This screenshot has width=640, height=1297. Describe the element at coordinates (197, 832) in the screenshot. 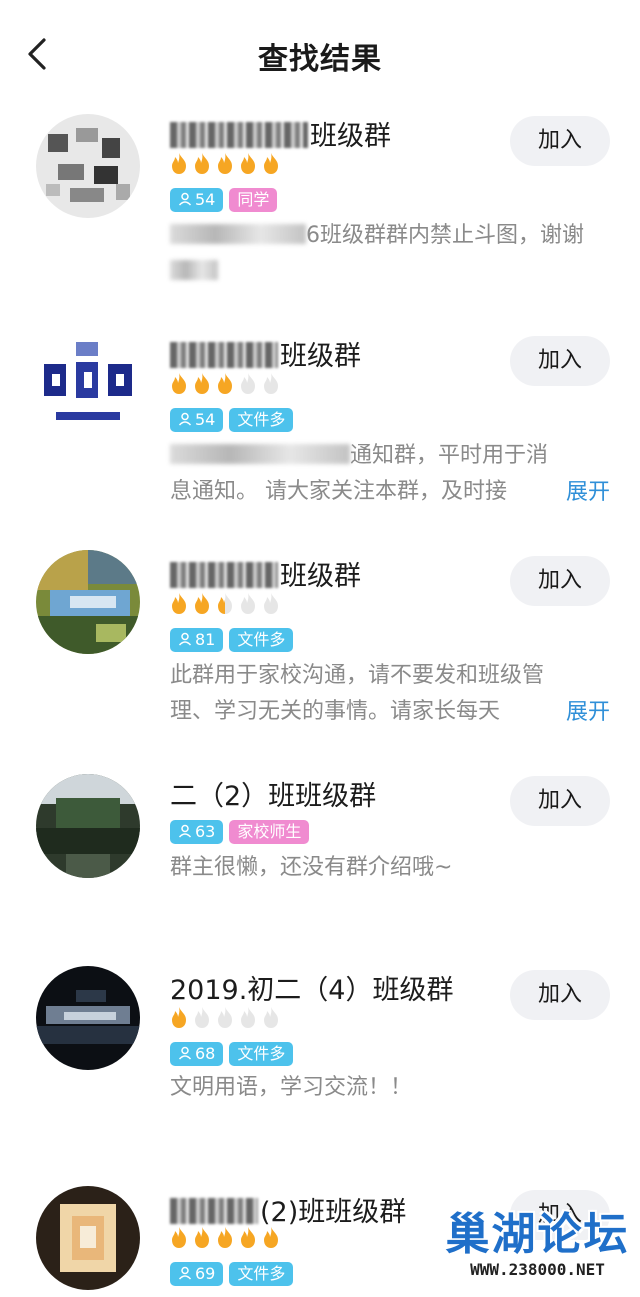

I see `member-count-badge: 63` at that location.